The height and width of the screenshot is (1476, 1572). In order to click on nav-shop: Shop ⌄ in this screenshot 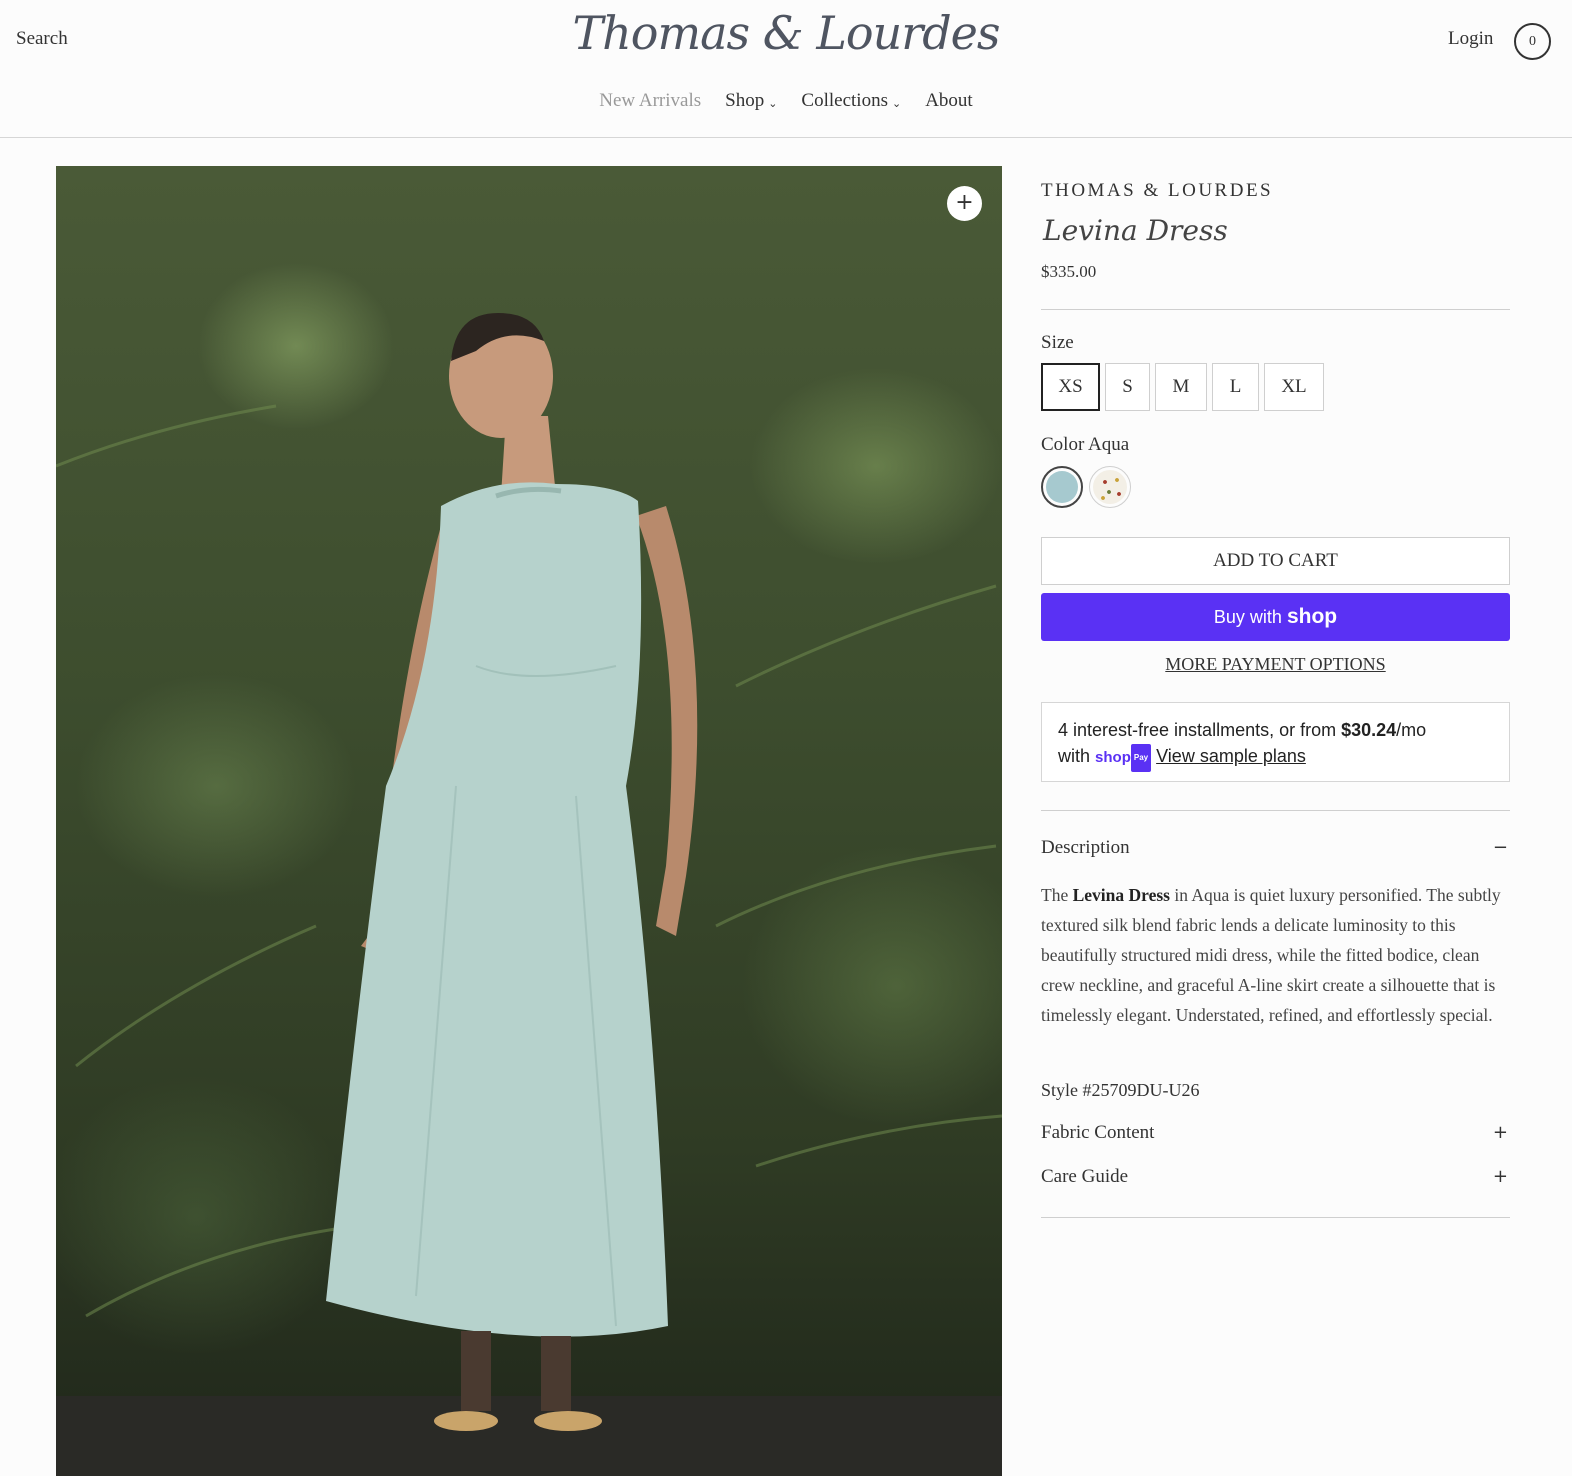, I will do `click(751, 101)`.